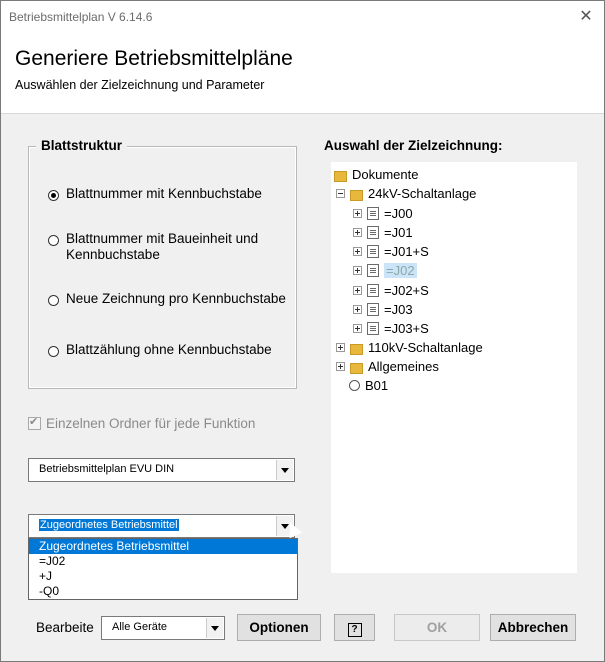  I want to click on tree-node-j02: =J02, so click(385, 270).